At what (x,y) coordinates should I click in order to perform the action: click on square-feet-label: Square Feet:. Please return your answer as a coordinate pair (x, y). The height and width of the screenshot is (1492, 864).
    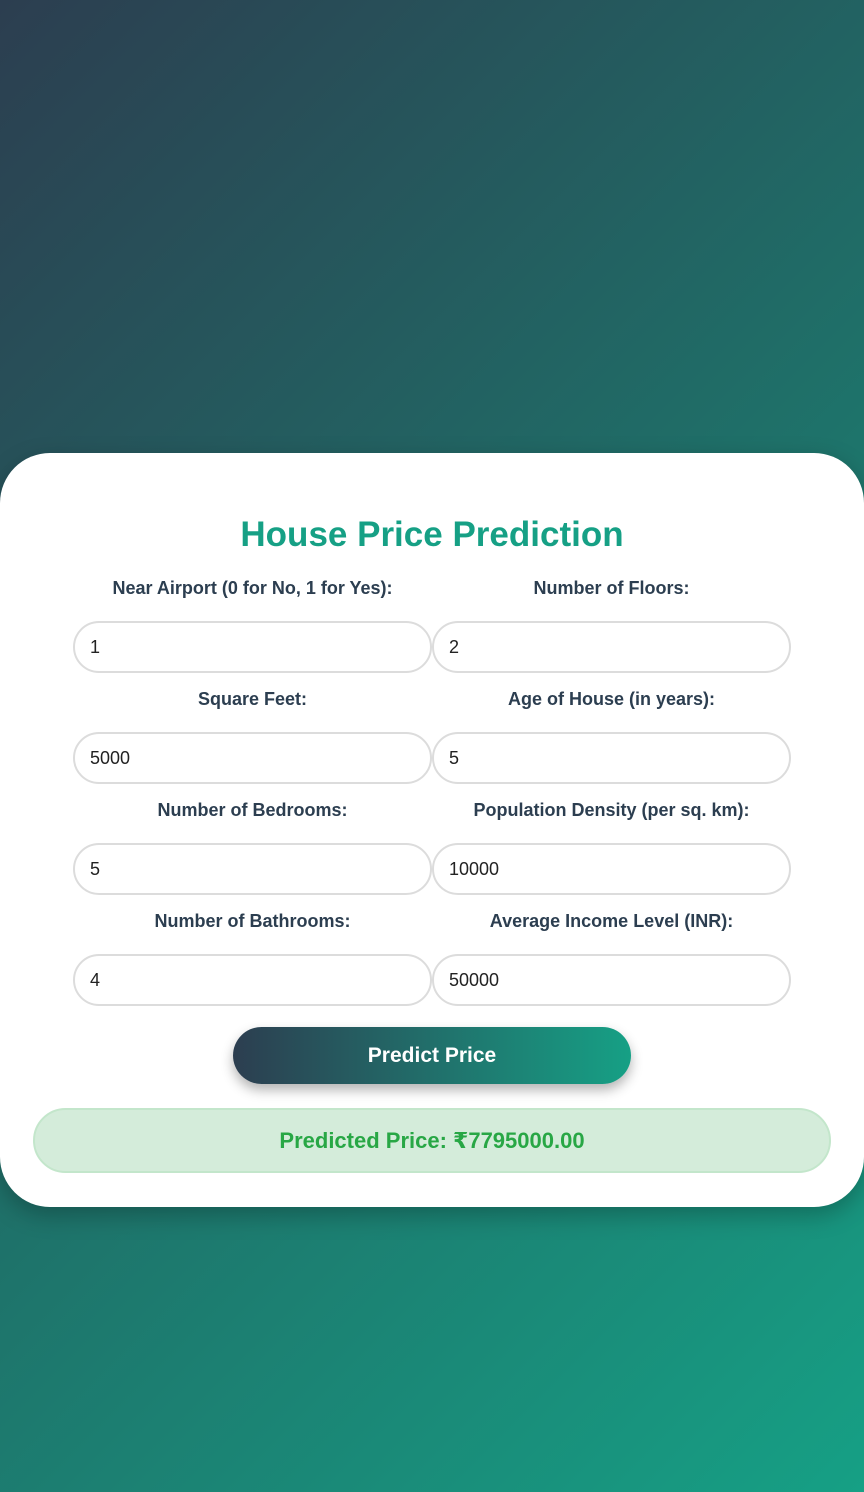
    Looking at the image, I should click on (252, 699).